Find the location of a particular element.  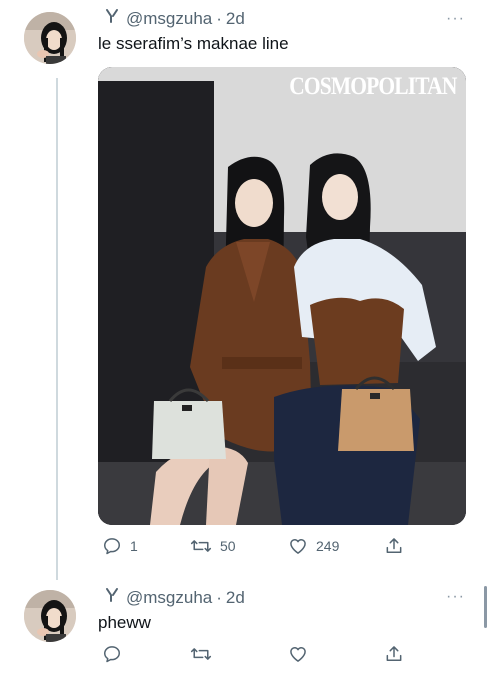

retweet-button: 50 is located at coordinates (213, 546).